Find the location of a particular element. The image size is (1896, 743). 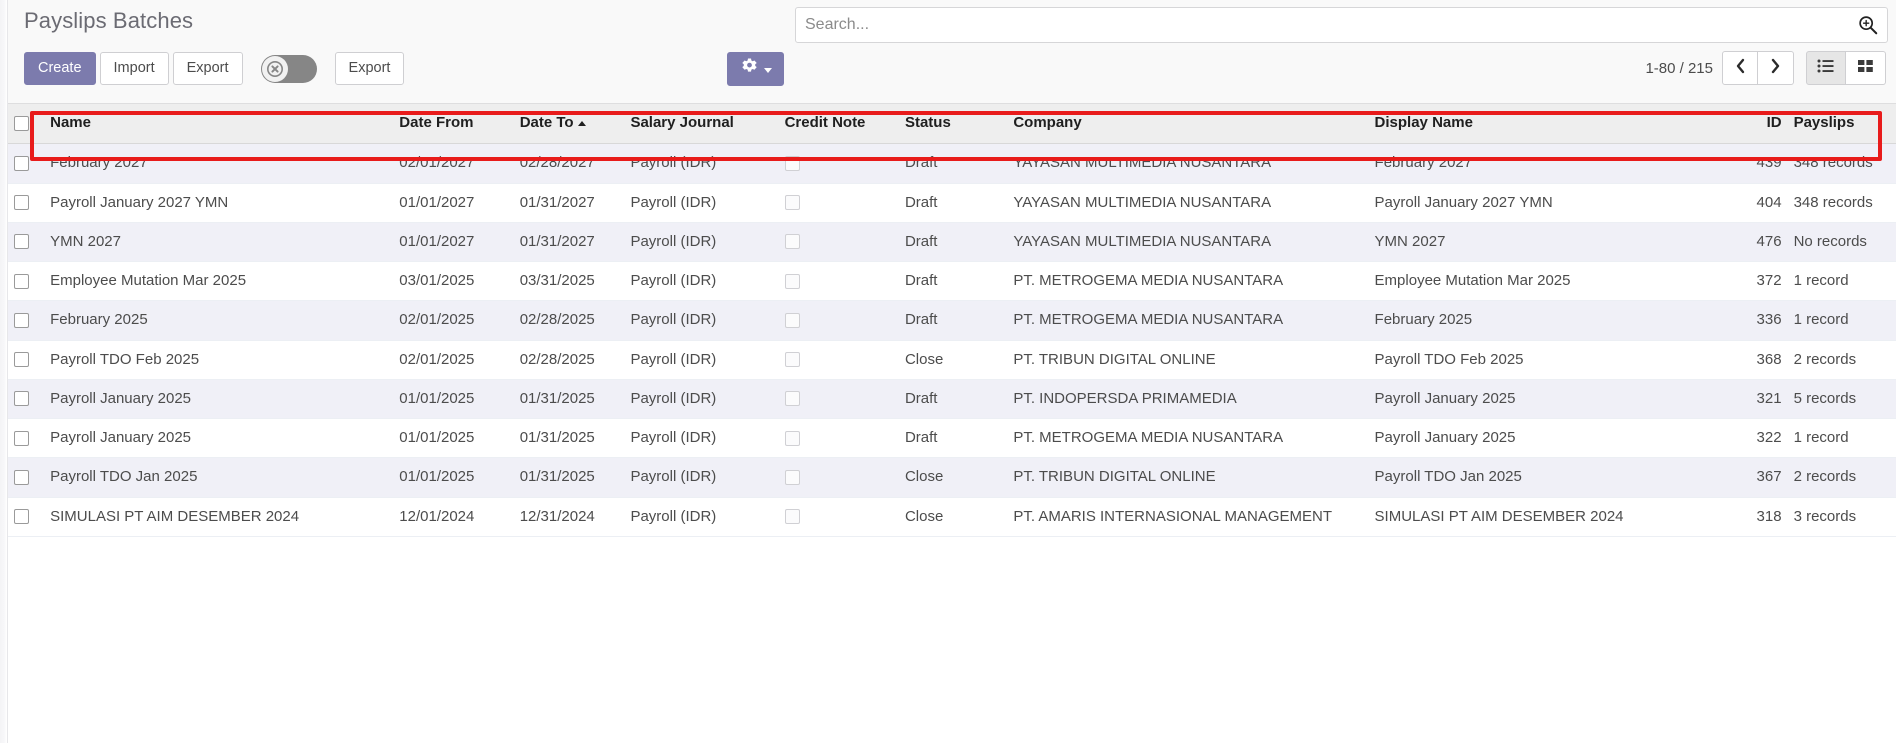

cell-company: YAYASAN MULTIMEDIA NUSANTARA is located at coordinates (1188, 203).